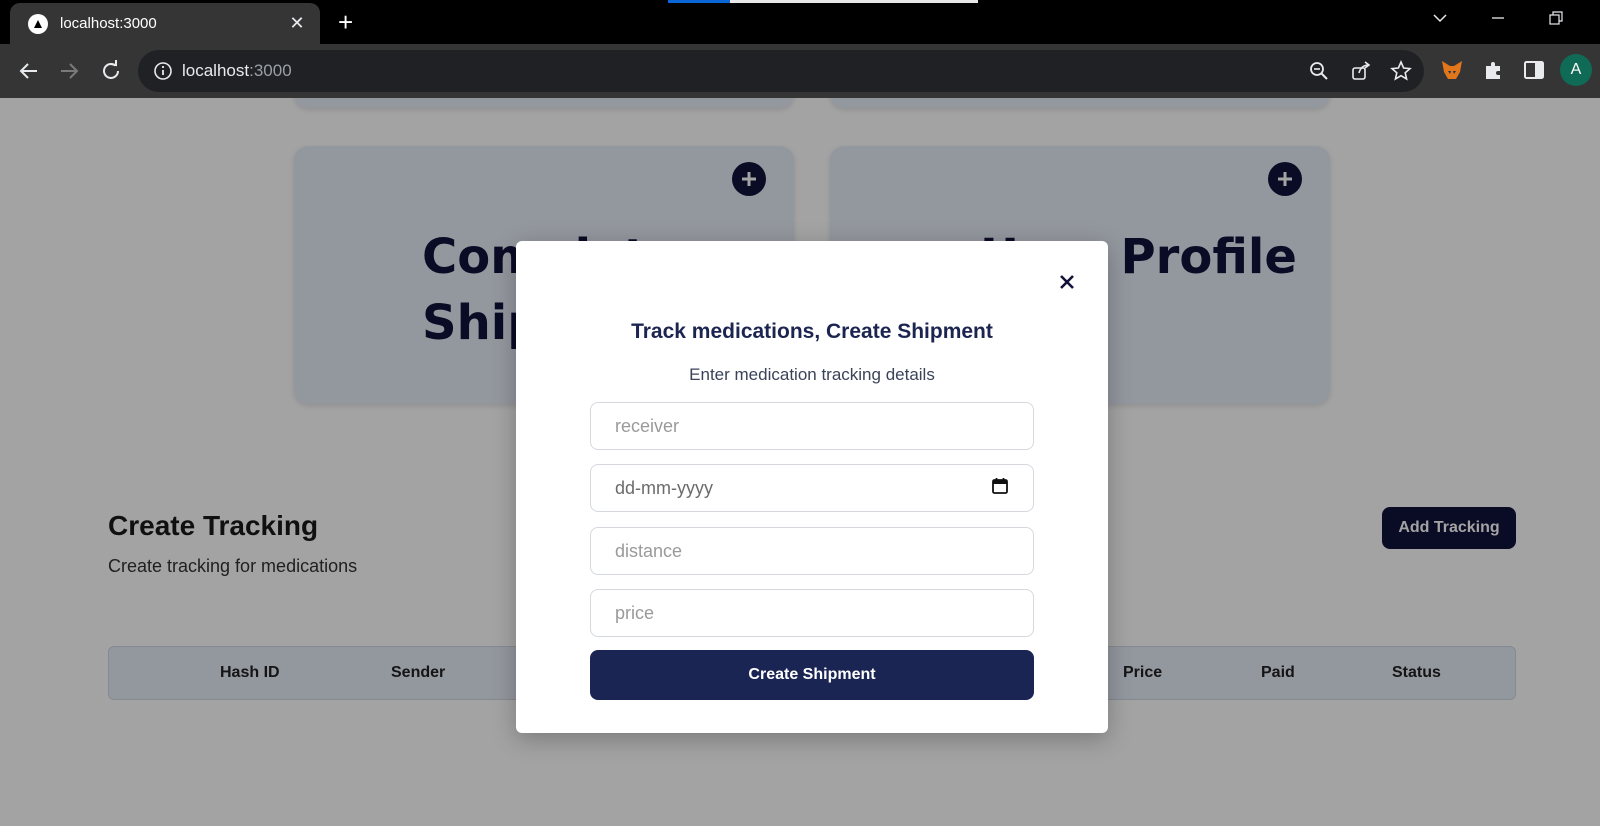 The width and height of the screenshot is (1600, 826). I want to click on bookmark-star-icon, so click(1401, 70).